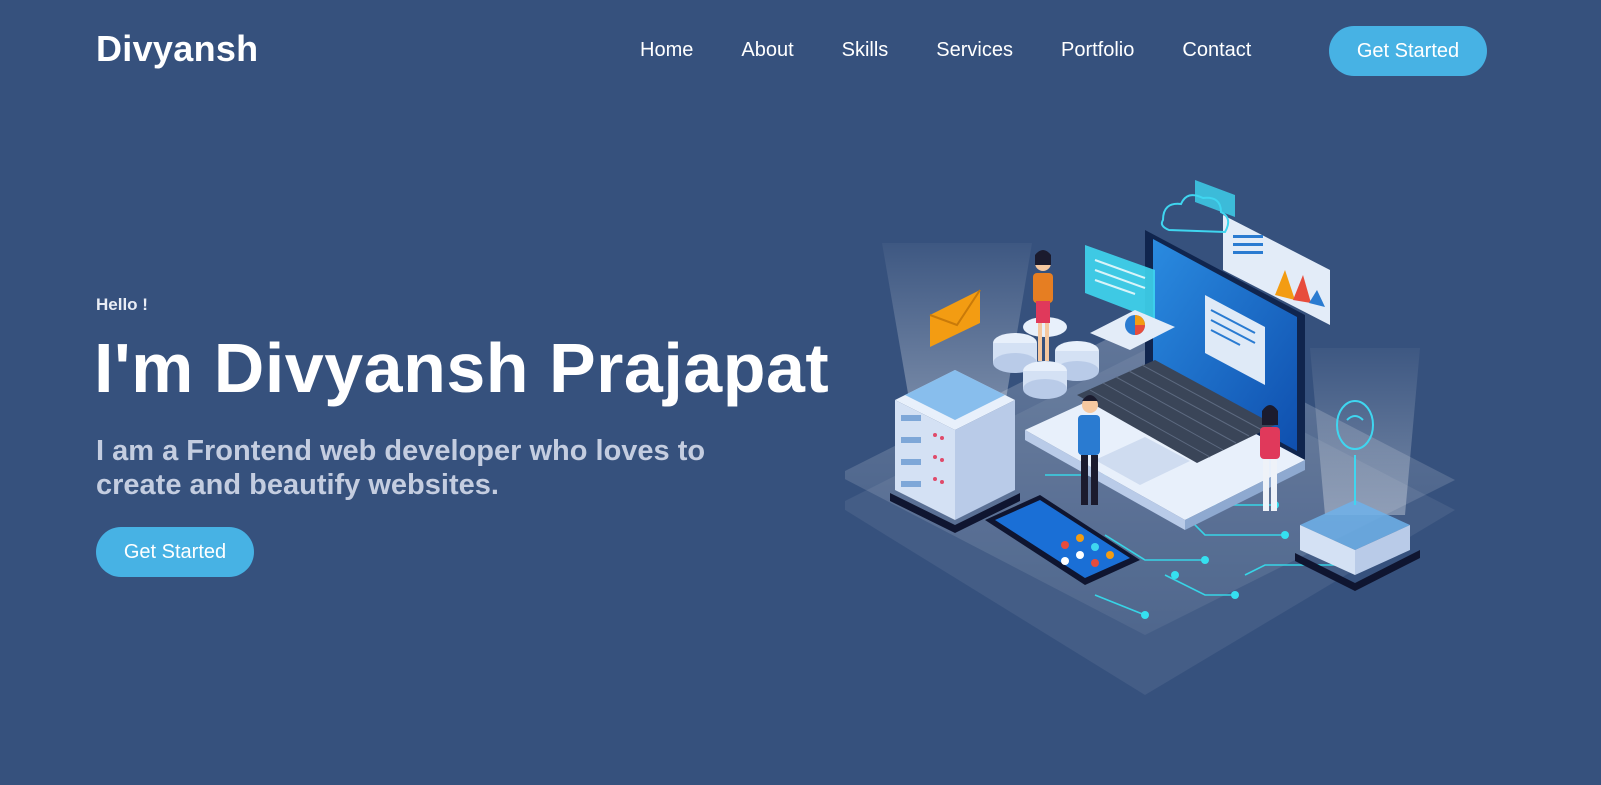  Describe the element at coordinates (1216, 50) in the screenshot. I see `nav-contact: Contact` at that location.